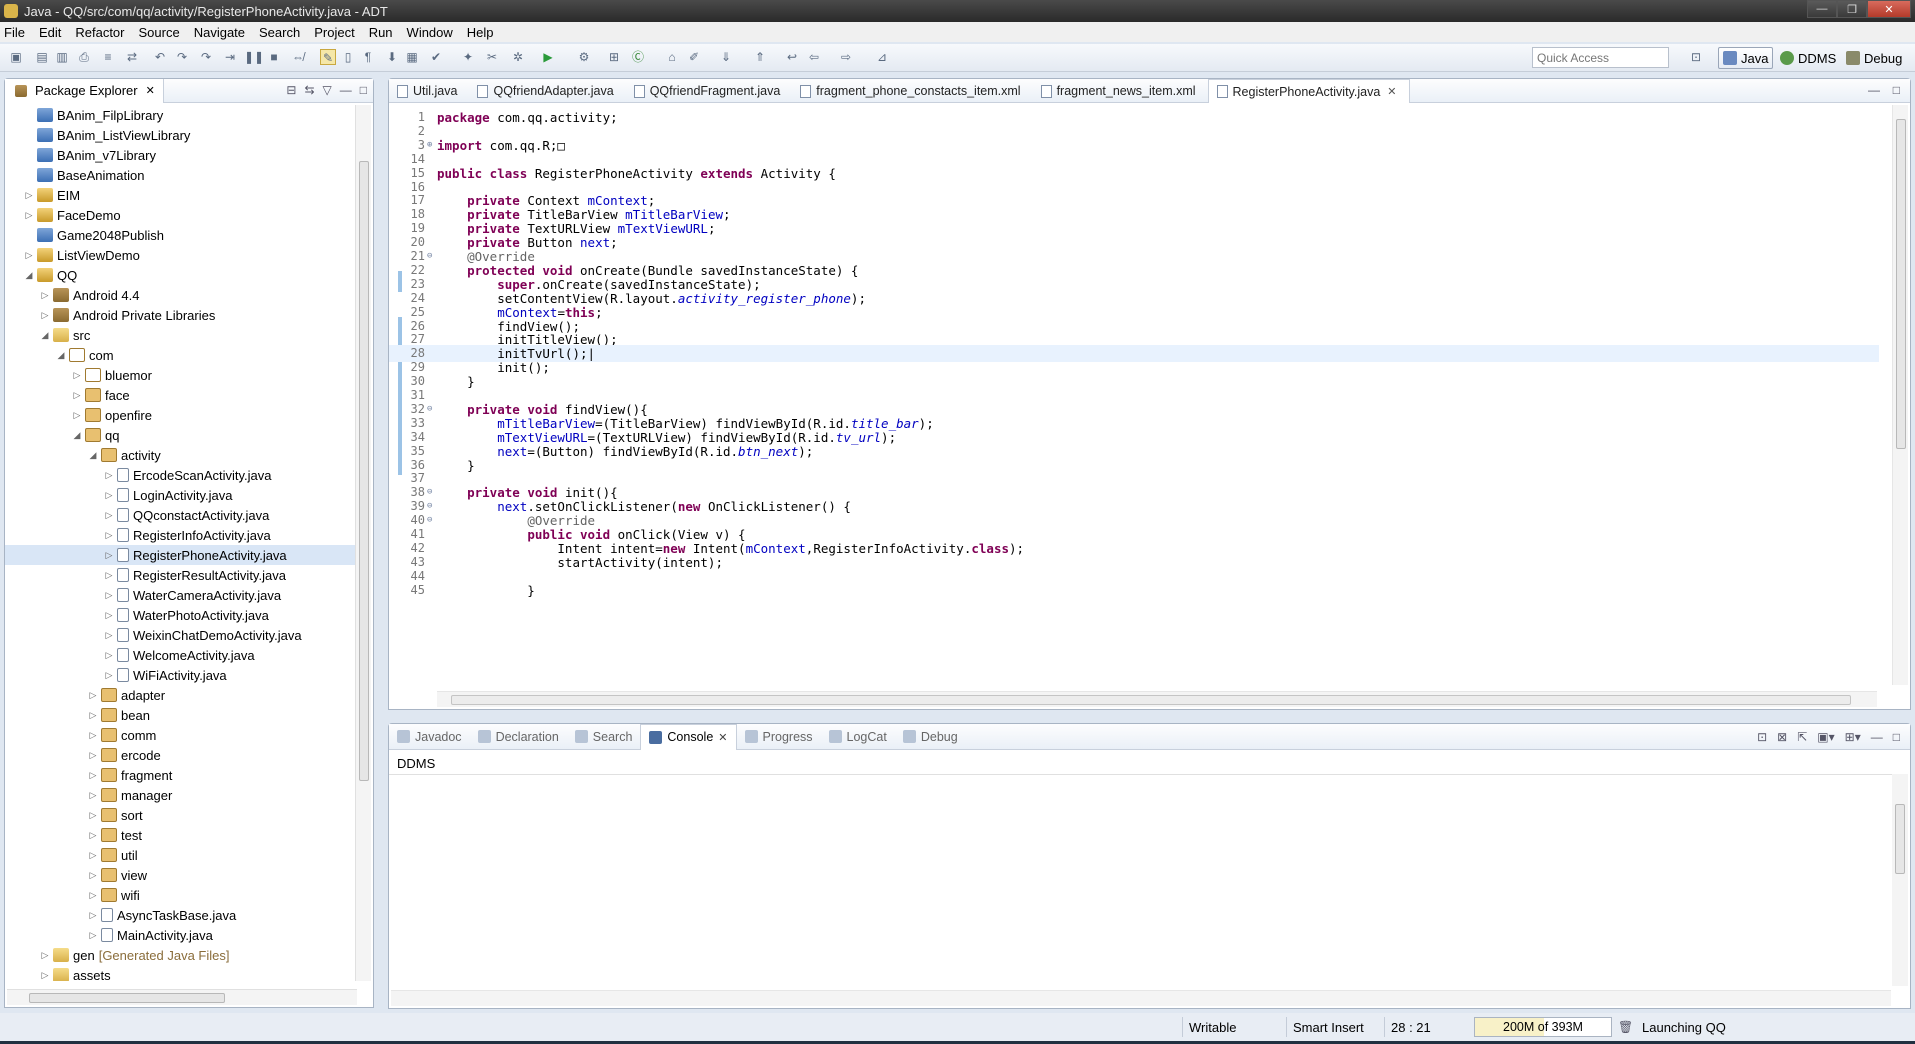  I want to click on tree-item: ▷ LoginActivity.java, so click(181, 495).